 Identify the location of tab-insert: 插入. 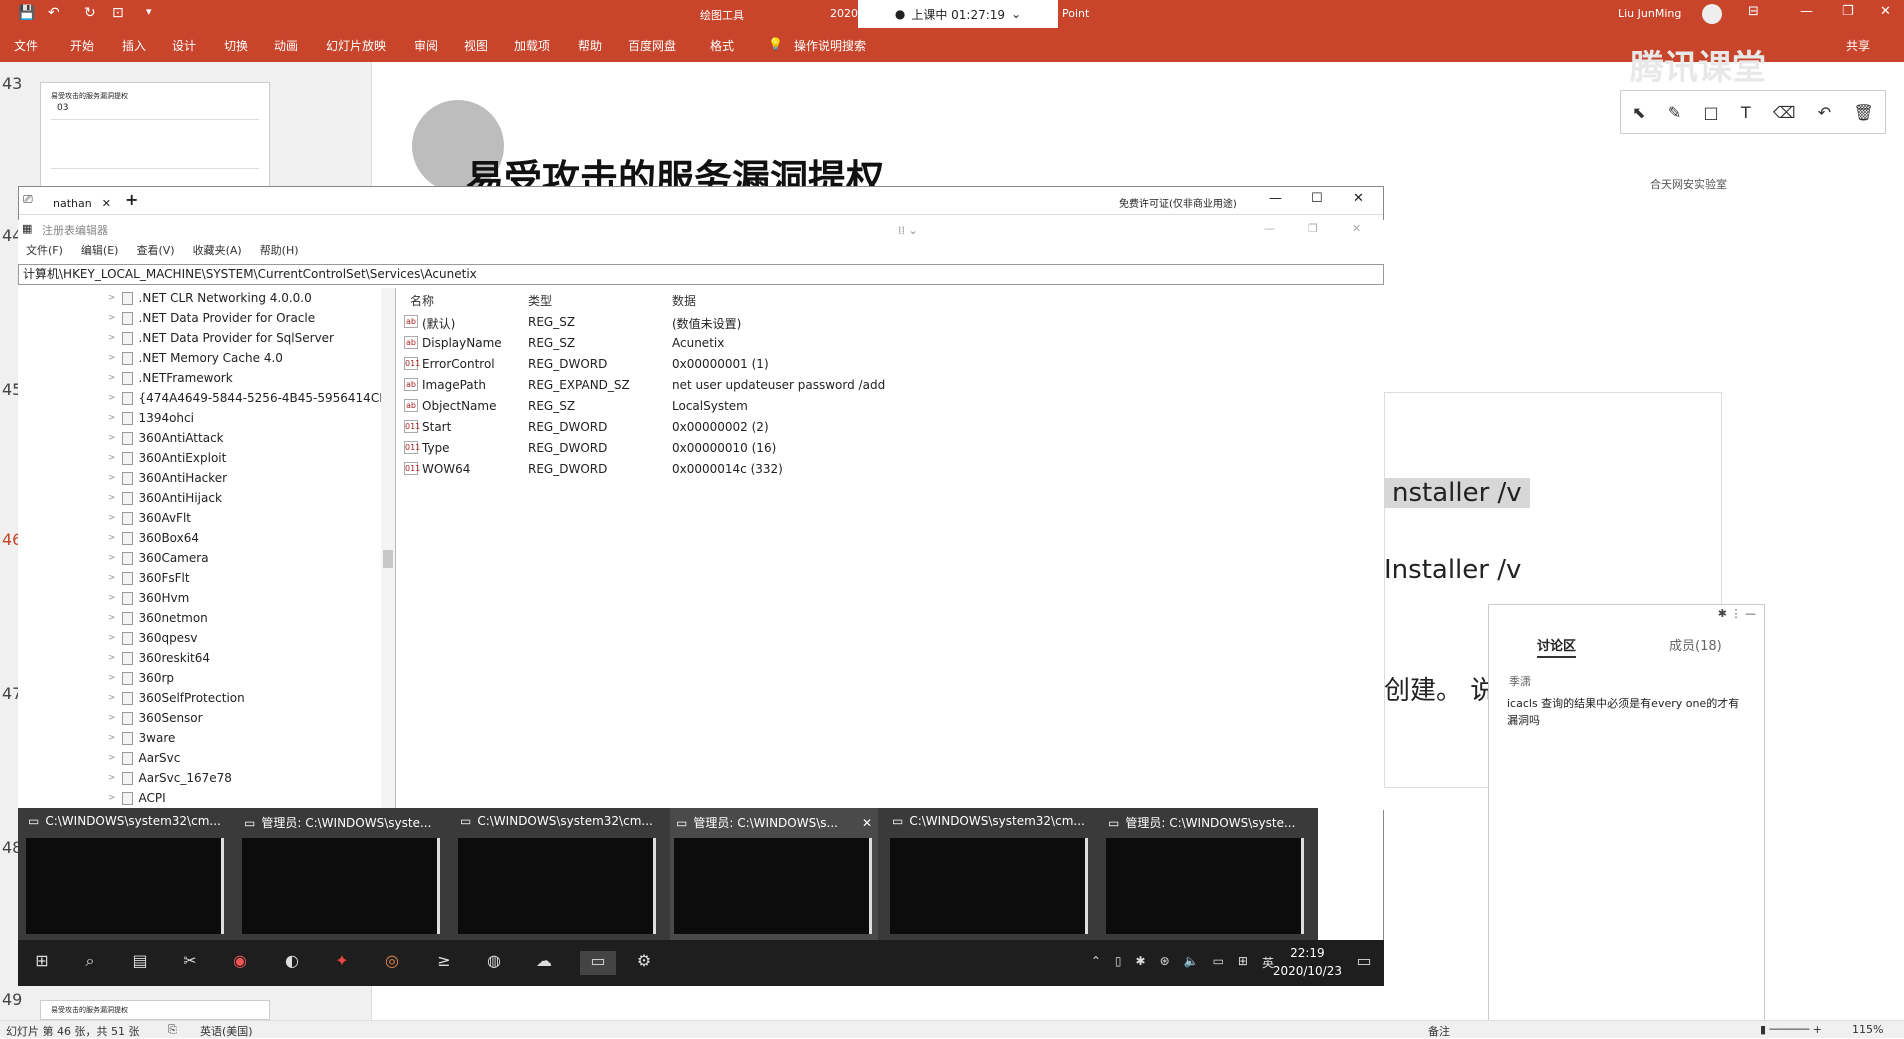
(134, 45).